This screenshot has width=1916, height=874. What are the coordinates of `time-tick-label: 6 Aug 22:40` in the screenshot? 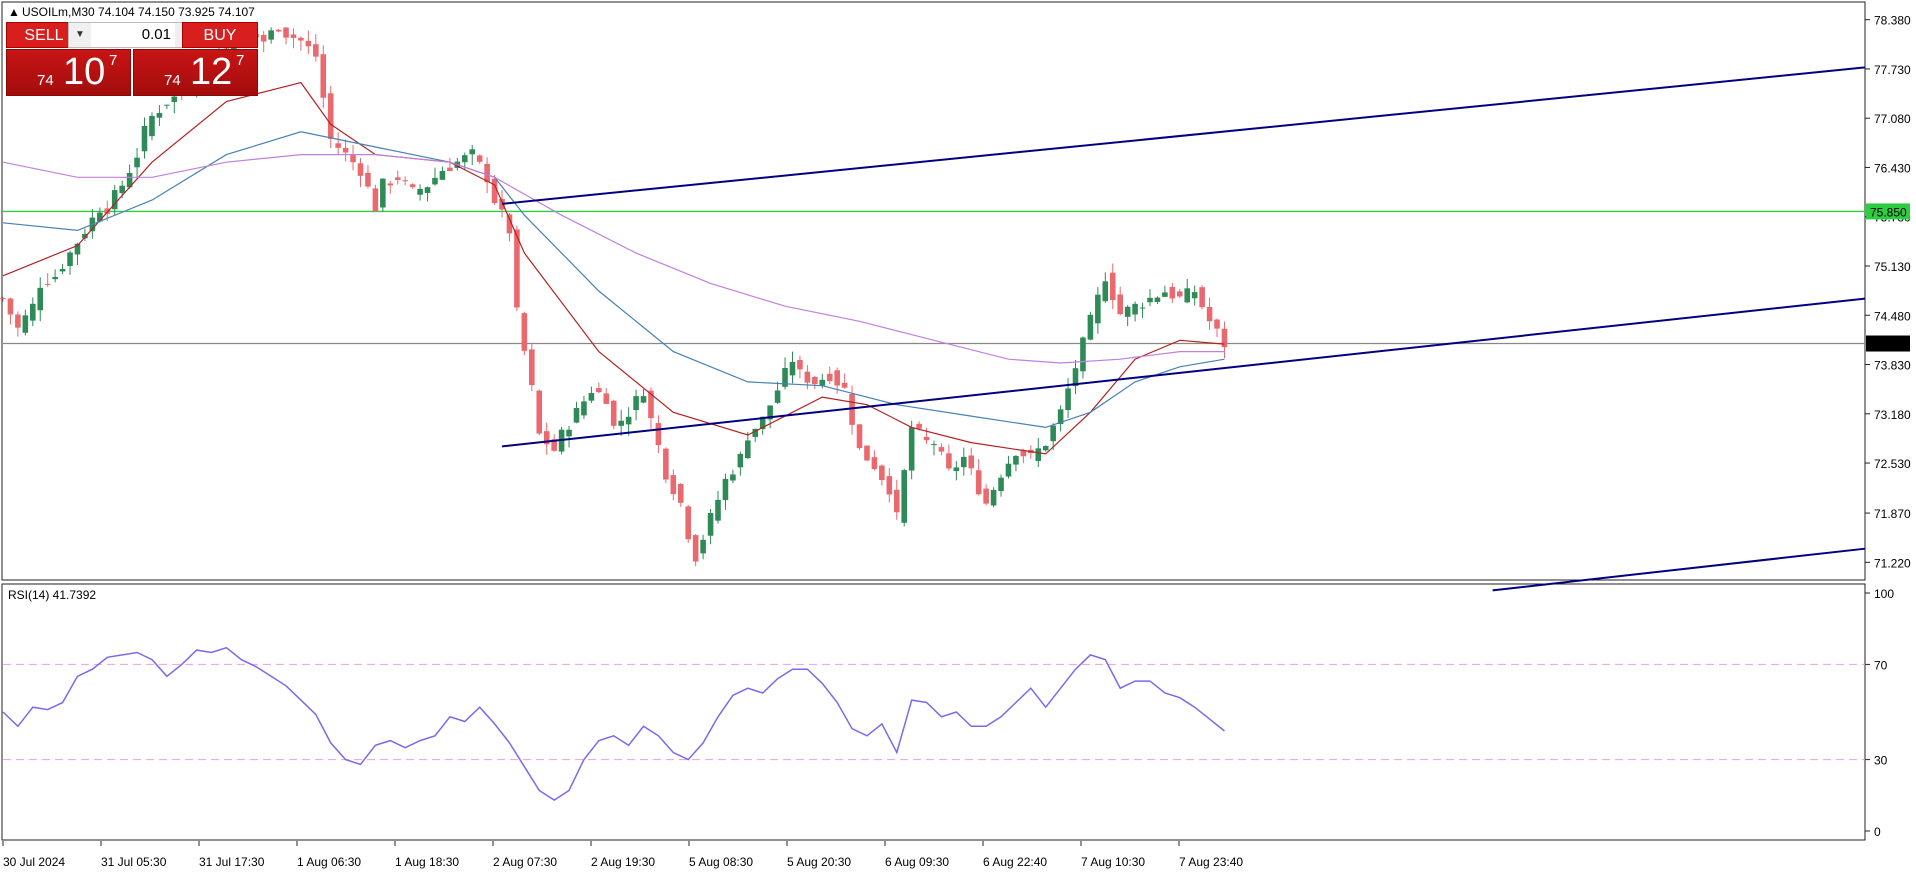 It's located at (1015, 862).